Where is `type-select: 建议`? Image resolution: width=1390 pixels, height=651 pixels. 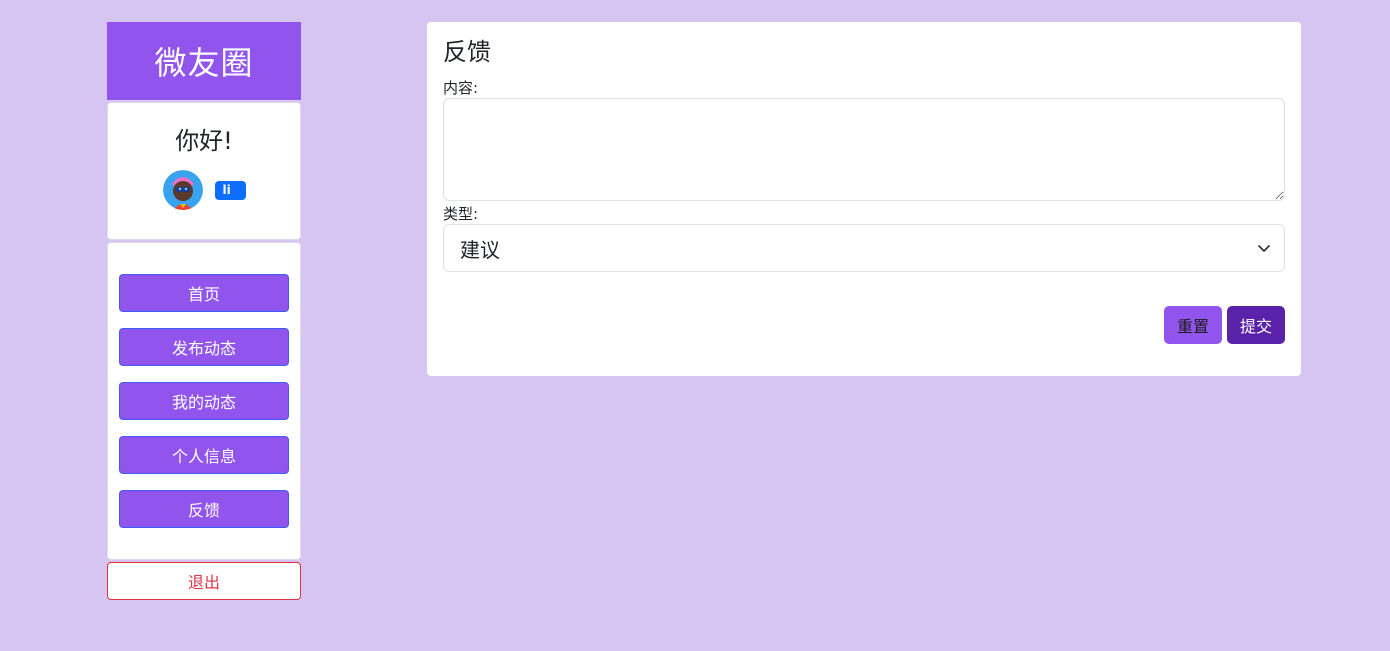
type-select: 建议 is located at coordinates (864, 248).